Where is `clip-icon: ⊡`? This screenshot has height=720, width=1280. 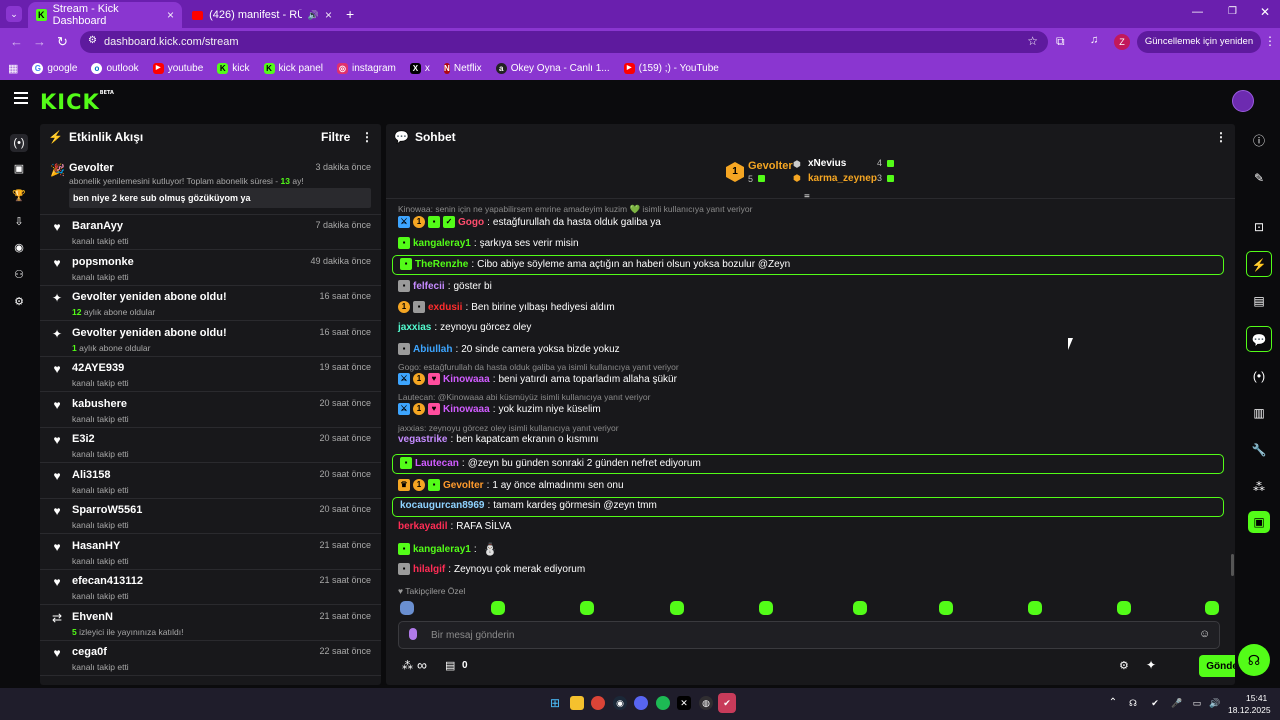
clip-icon: ⊡ is located at coordinates (1259, 227).